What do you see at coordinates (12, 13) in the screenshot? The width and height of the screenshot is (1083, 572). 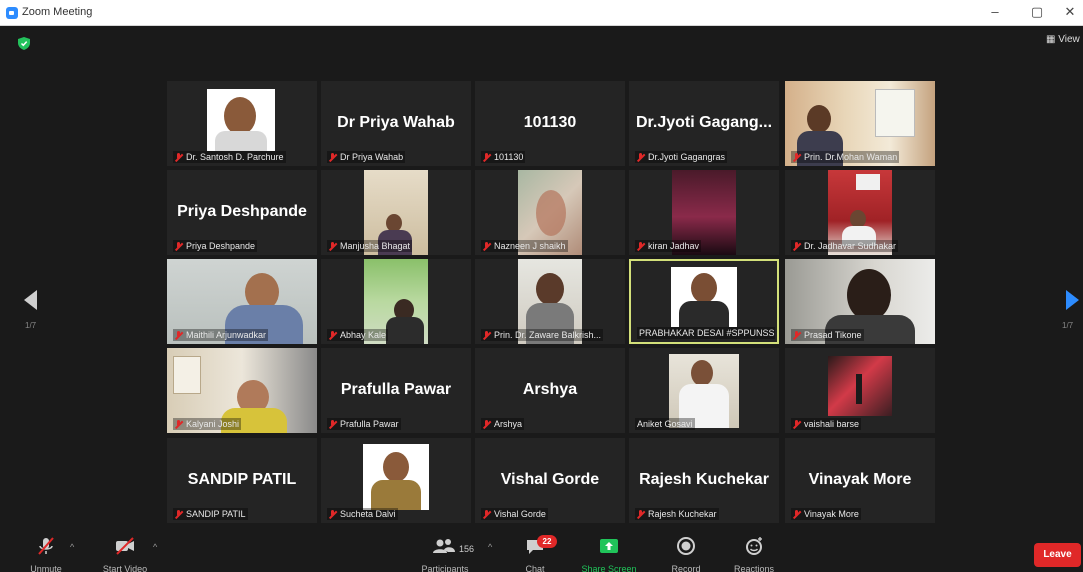 I see `zoom-app-icon` at bounding box center [12, 13].